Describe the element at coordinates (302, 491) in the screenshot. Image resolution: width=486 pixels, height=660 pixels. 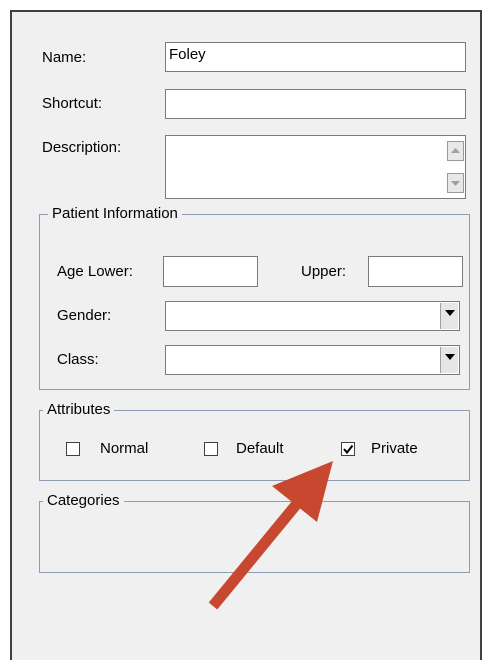
I see `arrow-head` at that location.